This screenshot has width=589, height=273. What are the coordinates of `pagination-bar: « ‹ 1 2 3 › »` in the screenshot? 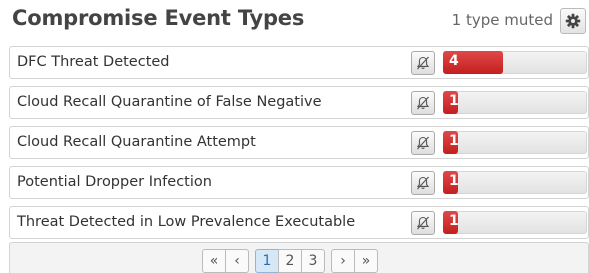 It's located at (299, 257).